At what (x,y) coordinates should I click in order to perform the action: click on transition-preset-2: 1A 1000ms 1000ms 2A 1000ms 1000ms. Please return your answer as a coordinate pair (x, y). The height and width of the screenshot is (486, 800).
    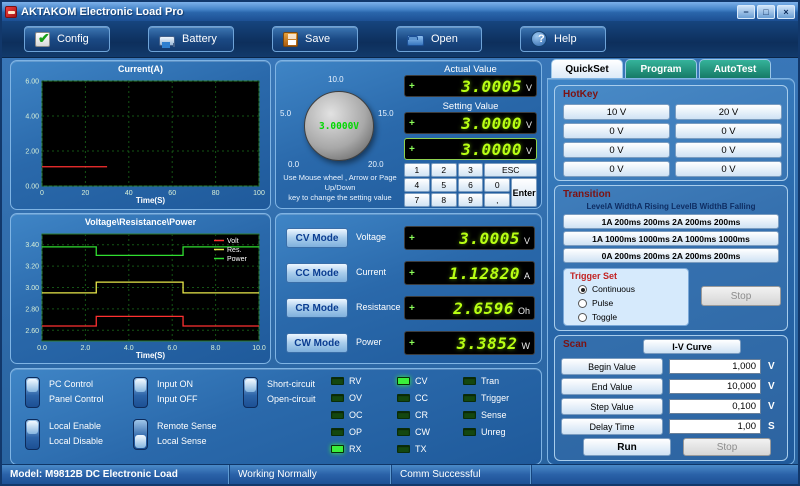
    Looking at the image, I should click on (671, 238).